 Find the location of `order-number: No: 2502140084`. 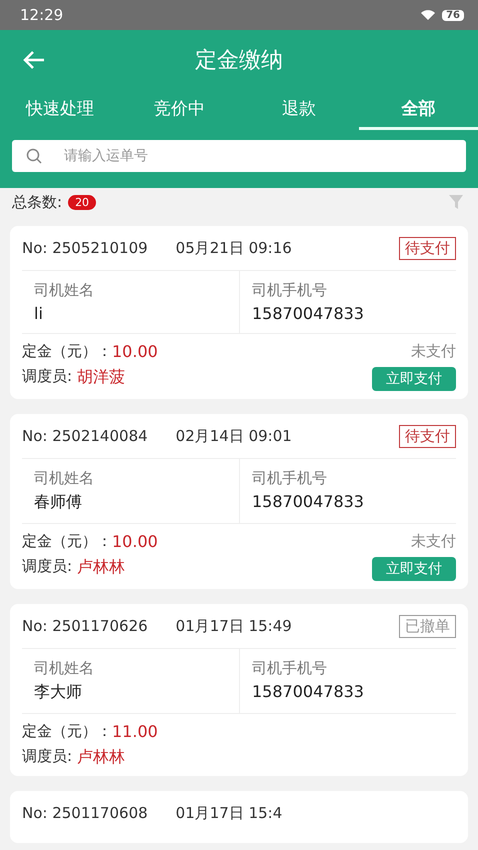

order-number: No: 2502140084 is located at coordinates (85, 436).